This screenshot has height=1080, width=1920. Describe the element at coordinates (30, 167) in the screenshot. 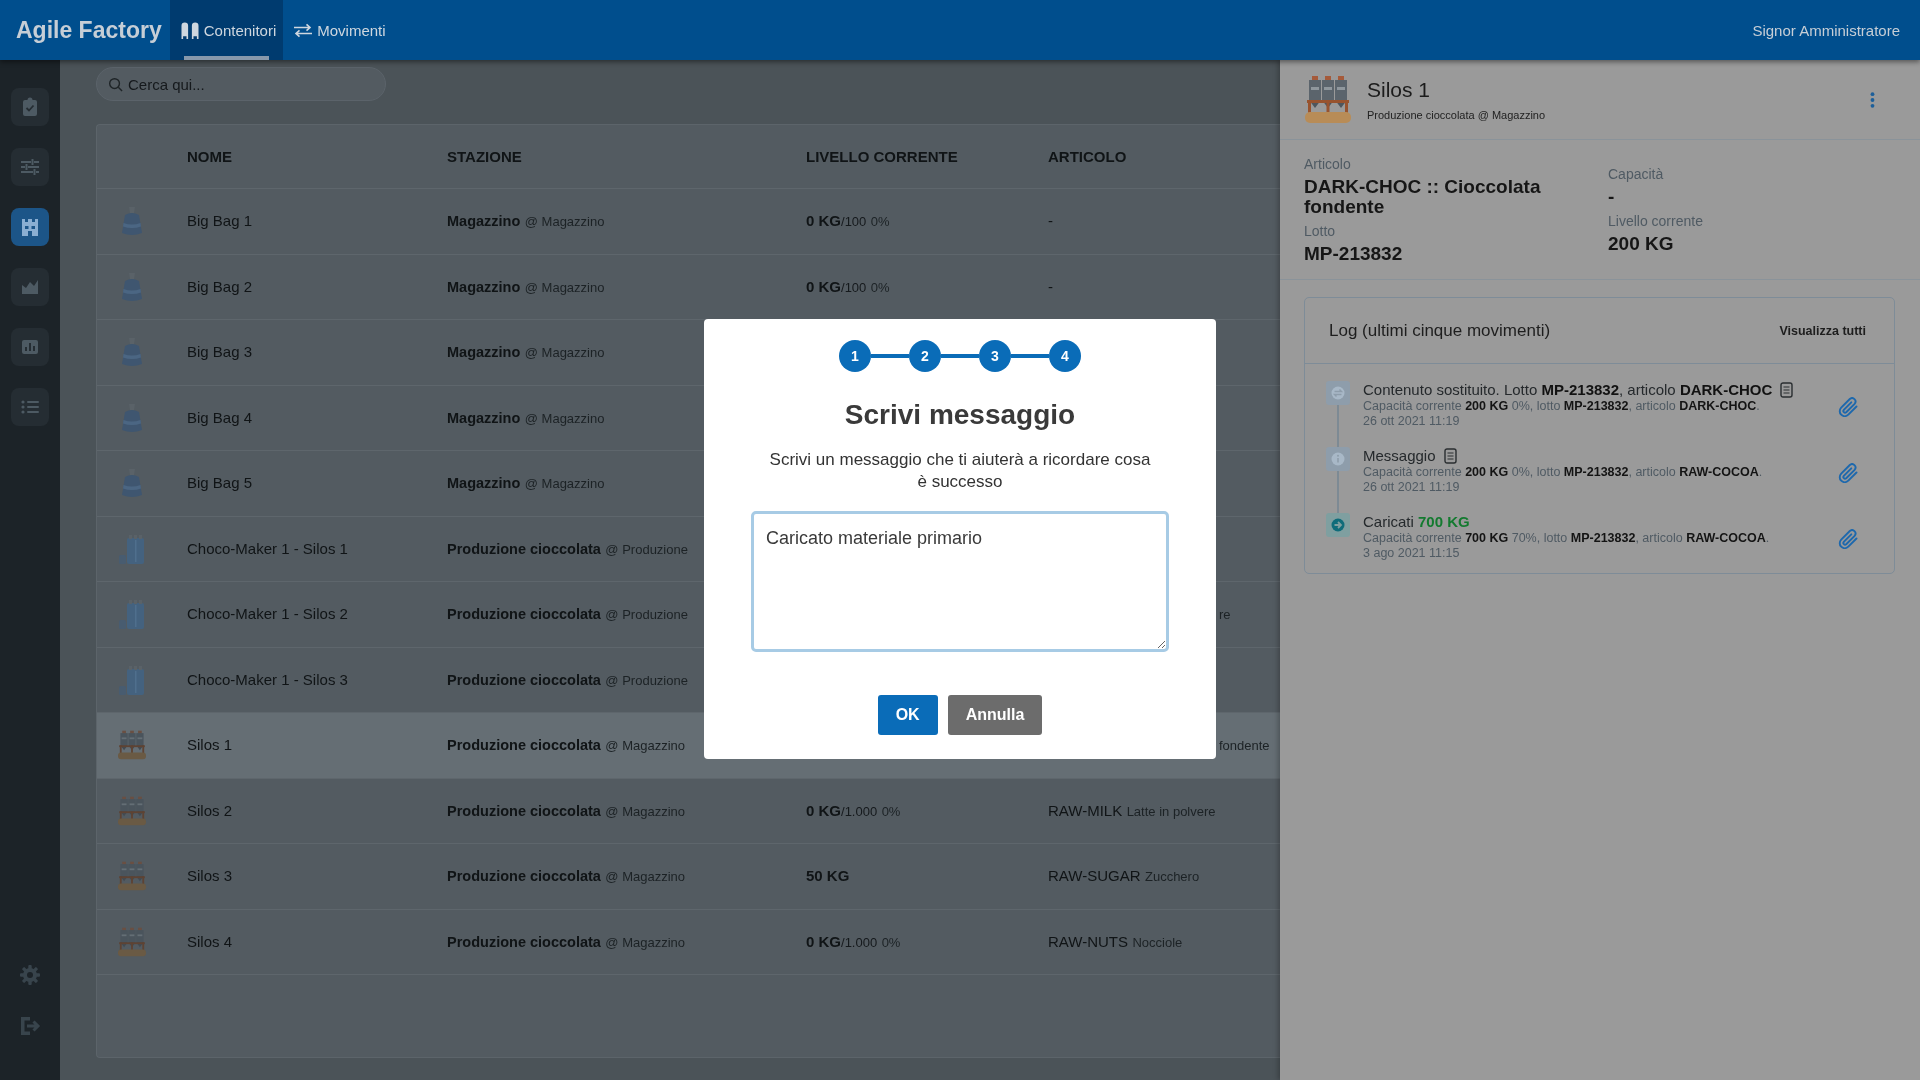

I see `sliders-icon` at that location.